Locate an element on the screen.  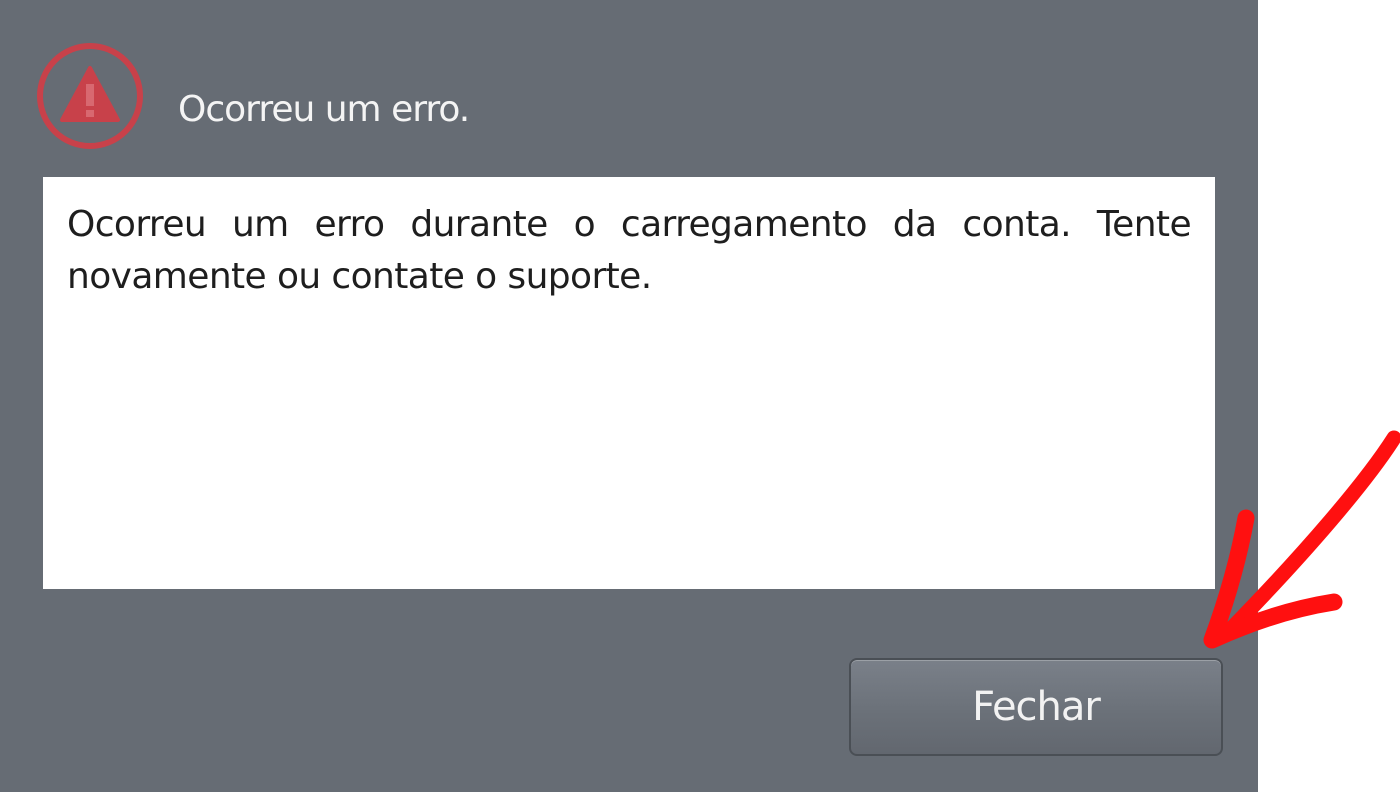
dialog-title: Ocorreu um erro. is located at coordinates (324, 109).